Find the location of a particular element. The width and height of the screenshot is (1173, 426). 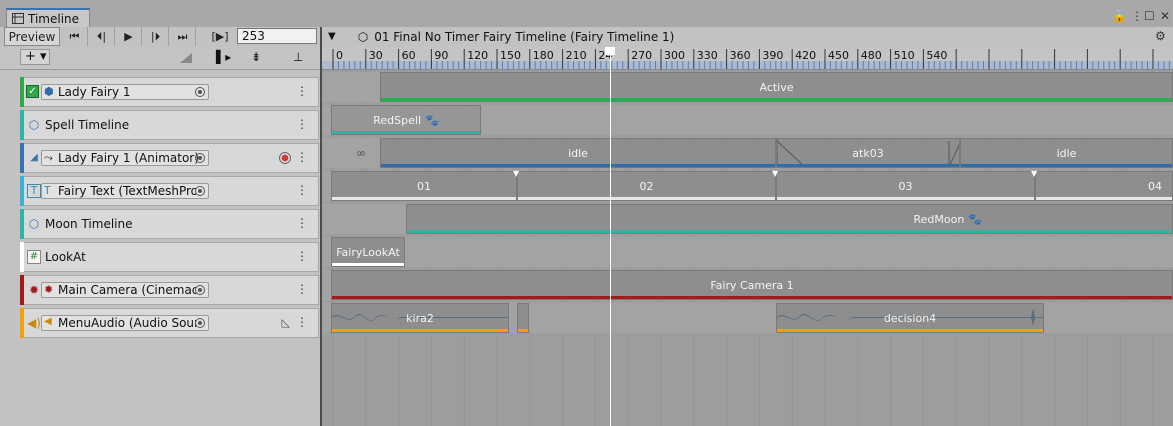

track-menu-audio: ◀) ◀ MenuAudio (Audio Sour ◺ ⋮ is located at coordinates (169, 323).